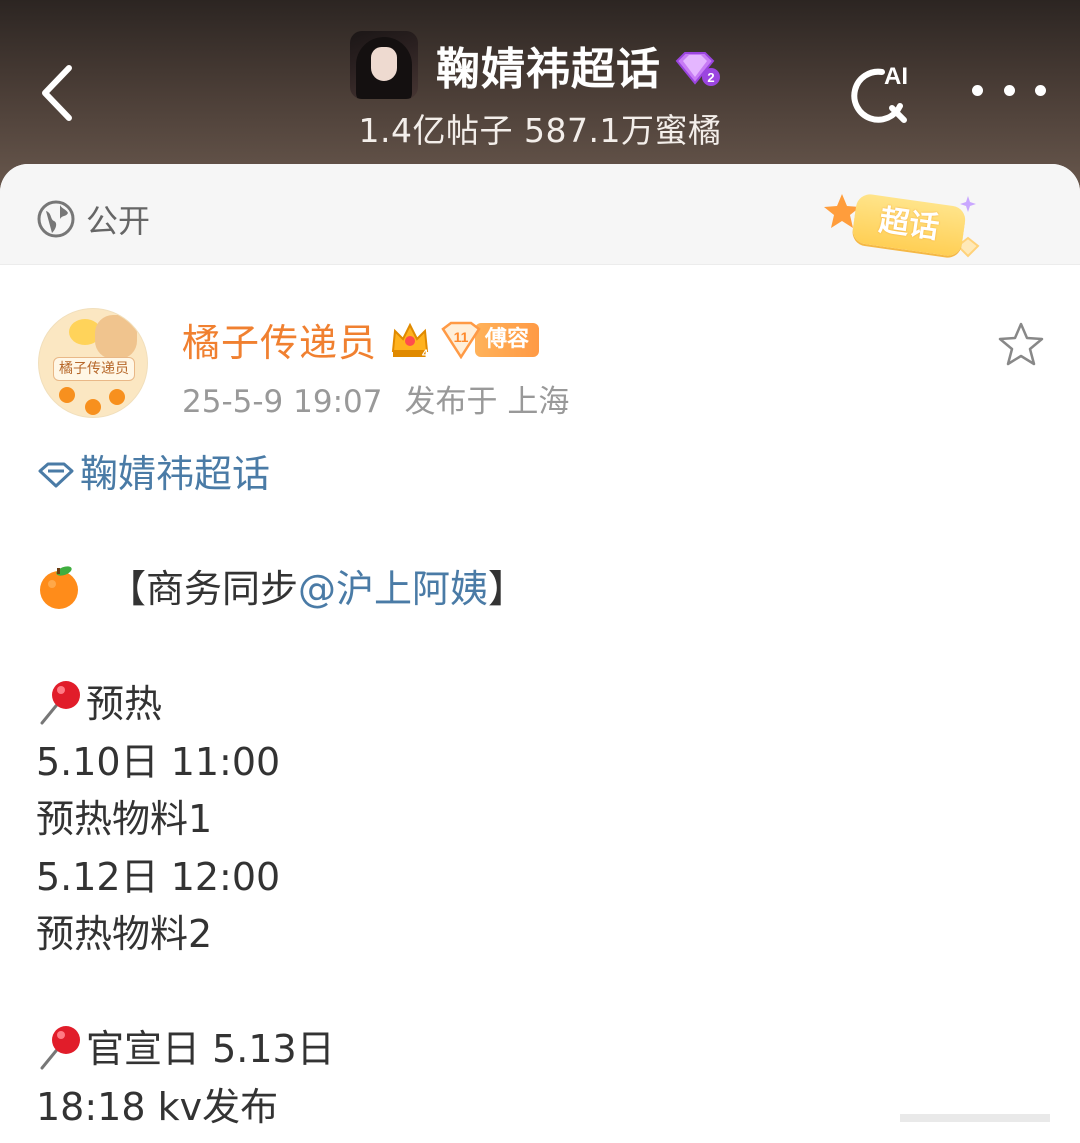 Image resolution: width=1080 pixels, height=1143 pixels. Describe the element at coordinates (507, 339) in the screenshot. I see `fan-badge-name: 傅容` at that location.